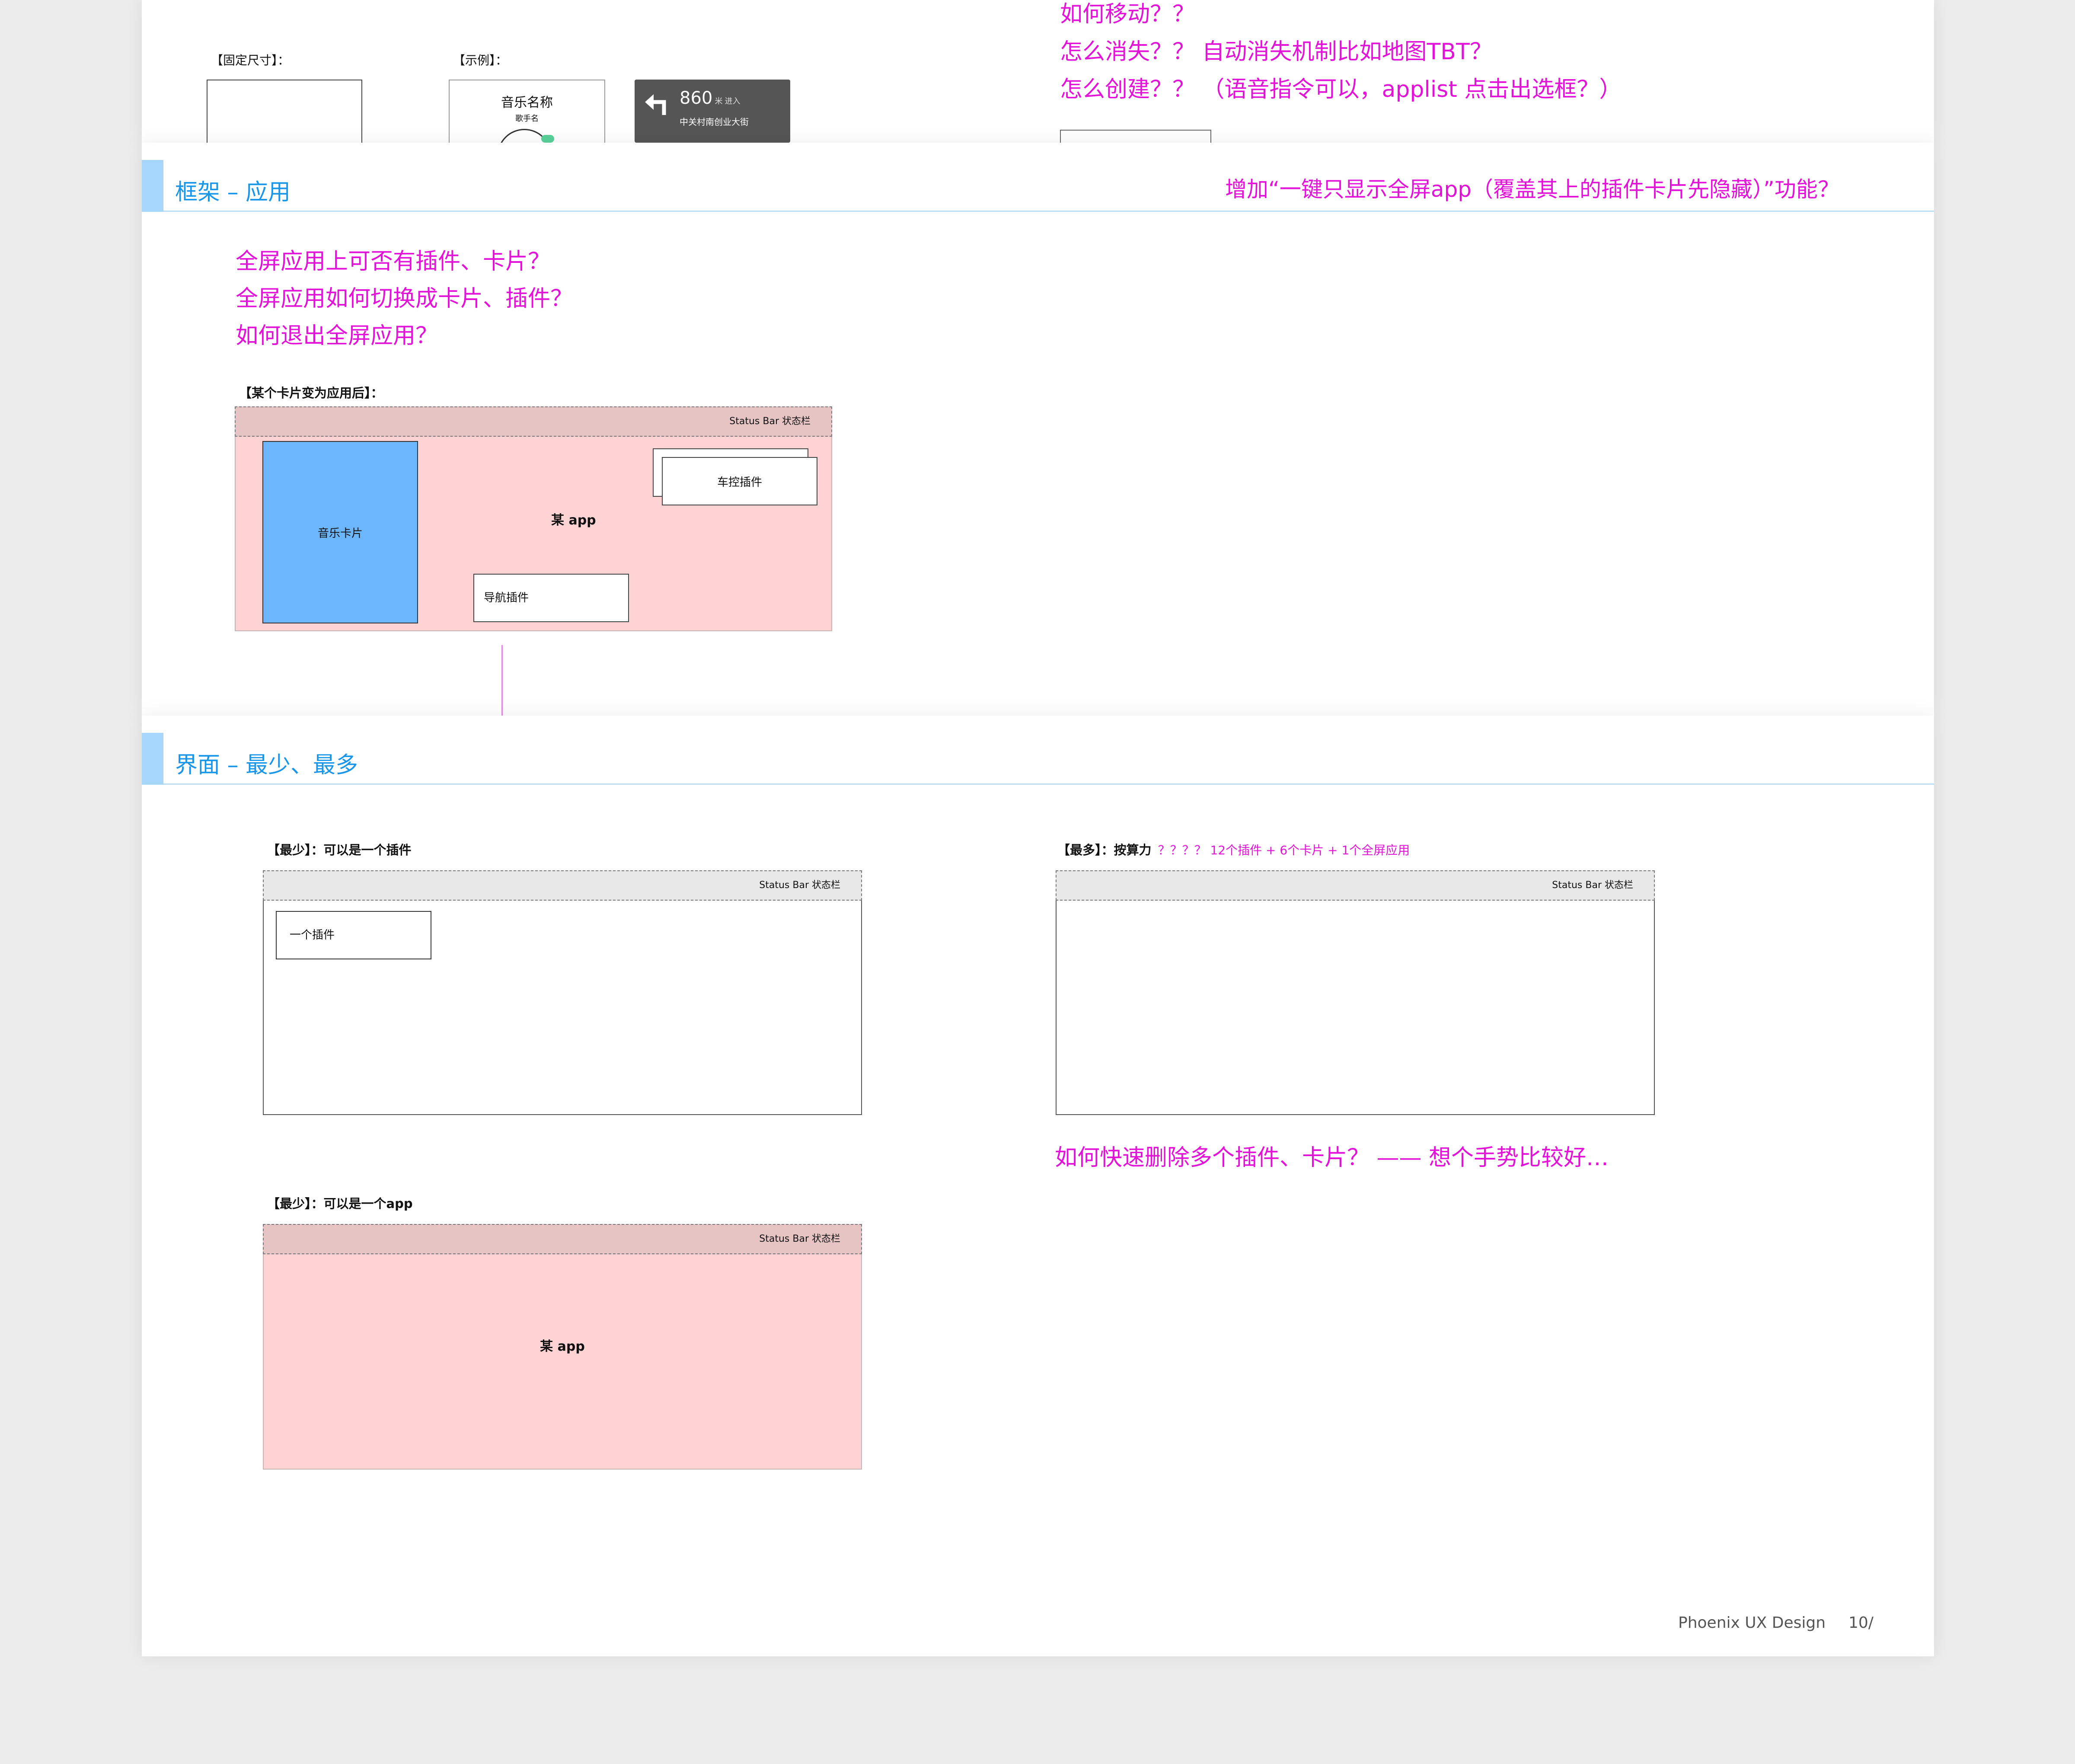 This screenshot has width=2075, height=1764. What do you see at coordinates (573, 520) in the screenshot?
I see `app-label: 某 app` at bounding box center [573, 520].